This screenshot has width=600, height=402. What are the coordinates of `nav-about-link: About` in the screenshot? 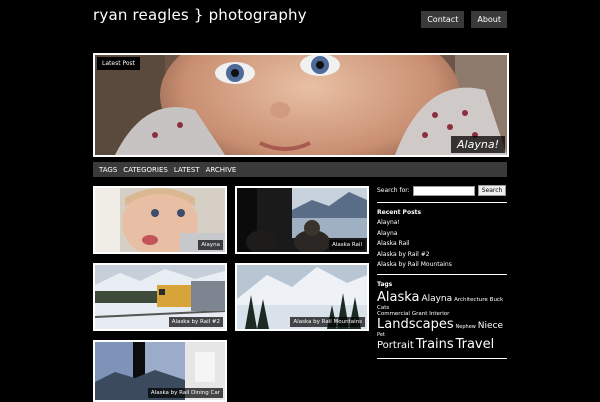 It's located at (489, 19).